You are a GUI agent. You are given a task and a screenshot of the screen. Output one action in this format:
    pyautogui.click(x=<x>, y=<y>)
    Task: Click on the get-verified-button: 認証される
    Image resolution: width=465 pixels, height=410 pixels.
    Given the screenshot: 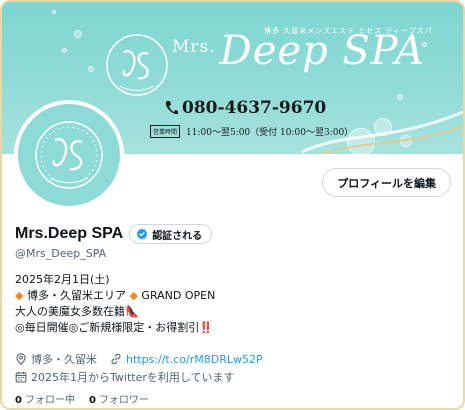 What is the action you would take?
    pyautogui.click(x=171, y=234)
    